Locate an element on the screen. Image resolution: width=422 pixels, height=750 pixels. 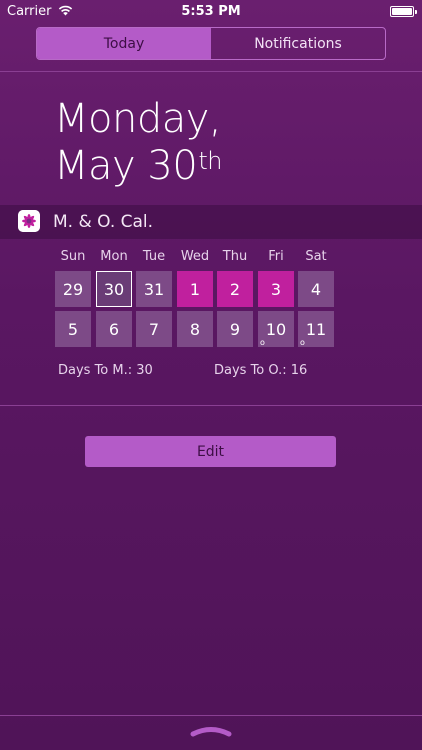
battery-icon is located at coordinates (403, 11).